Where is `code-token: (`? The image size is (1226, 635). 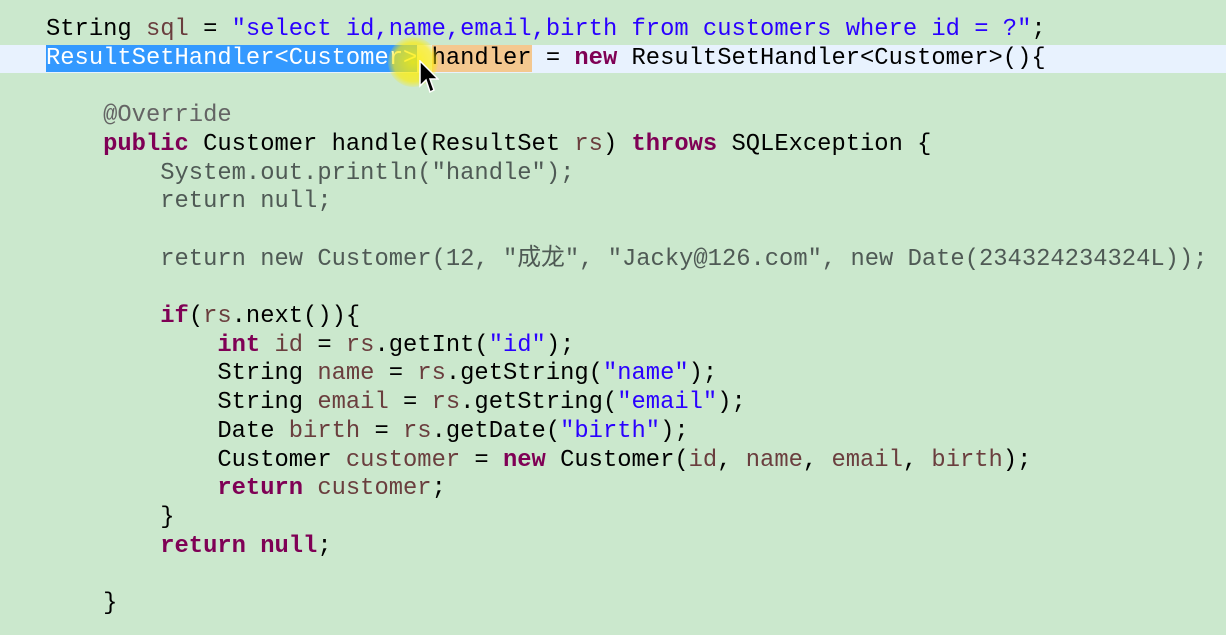
code-token: ( is located at coordinates (196, 316).